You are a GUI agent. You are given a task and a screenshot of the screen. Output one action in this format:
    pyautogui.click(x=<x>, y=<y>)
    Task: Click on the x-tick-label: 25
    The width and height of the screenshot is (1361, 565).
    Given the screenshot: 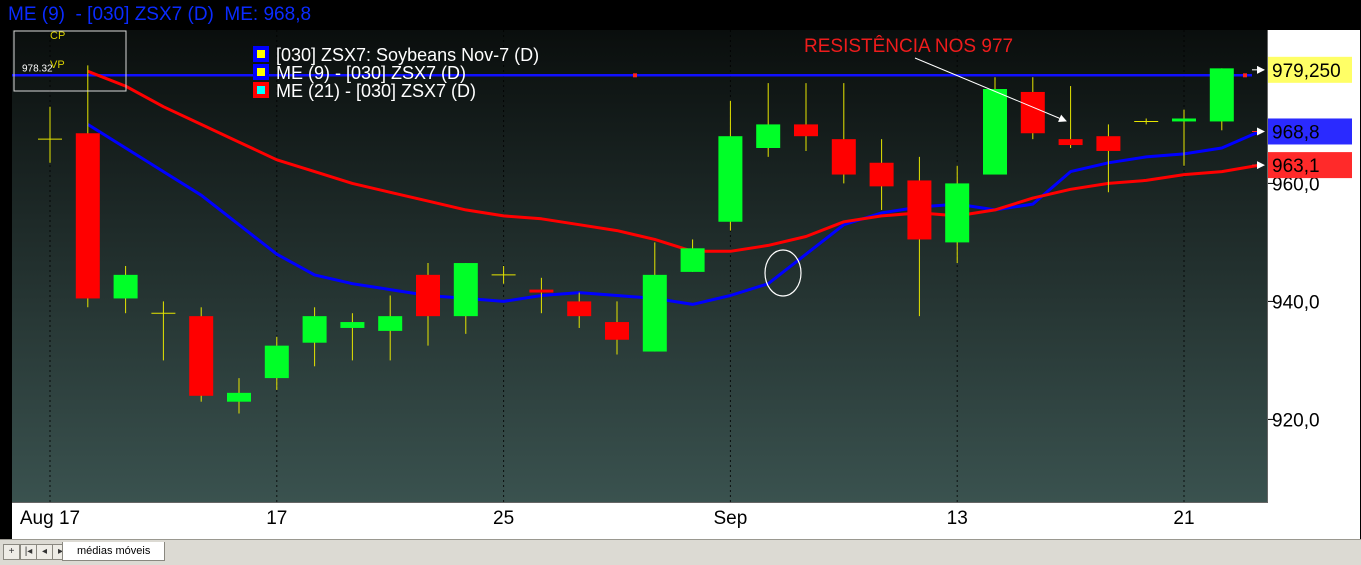 What is the action you would take?
    pyautogui.click(x=503, y=518)
    